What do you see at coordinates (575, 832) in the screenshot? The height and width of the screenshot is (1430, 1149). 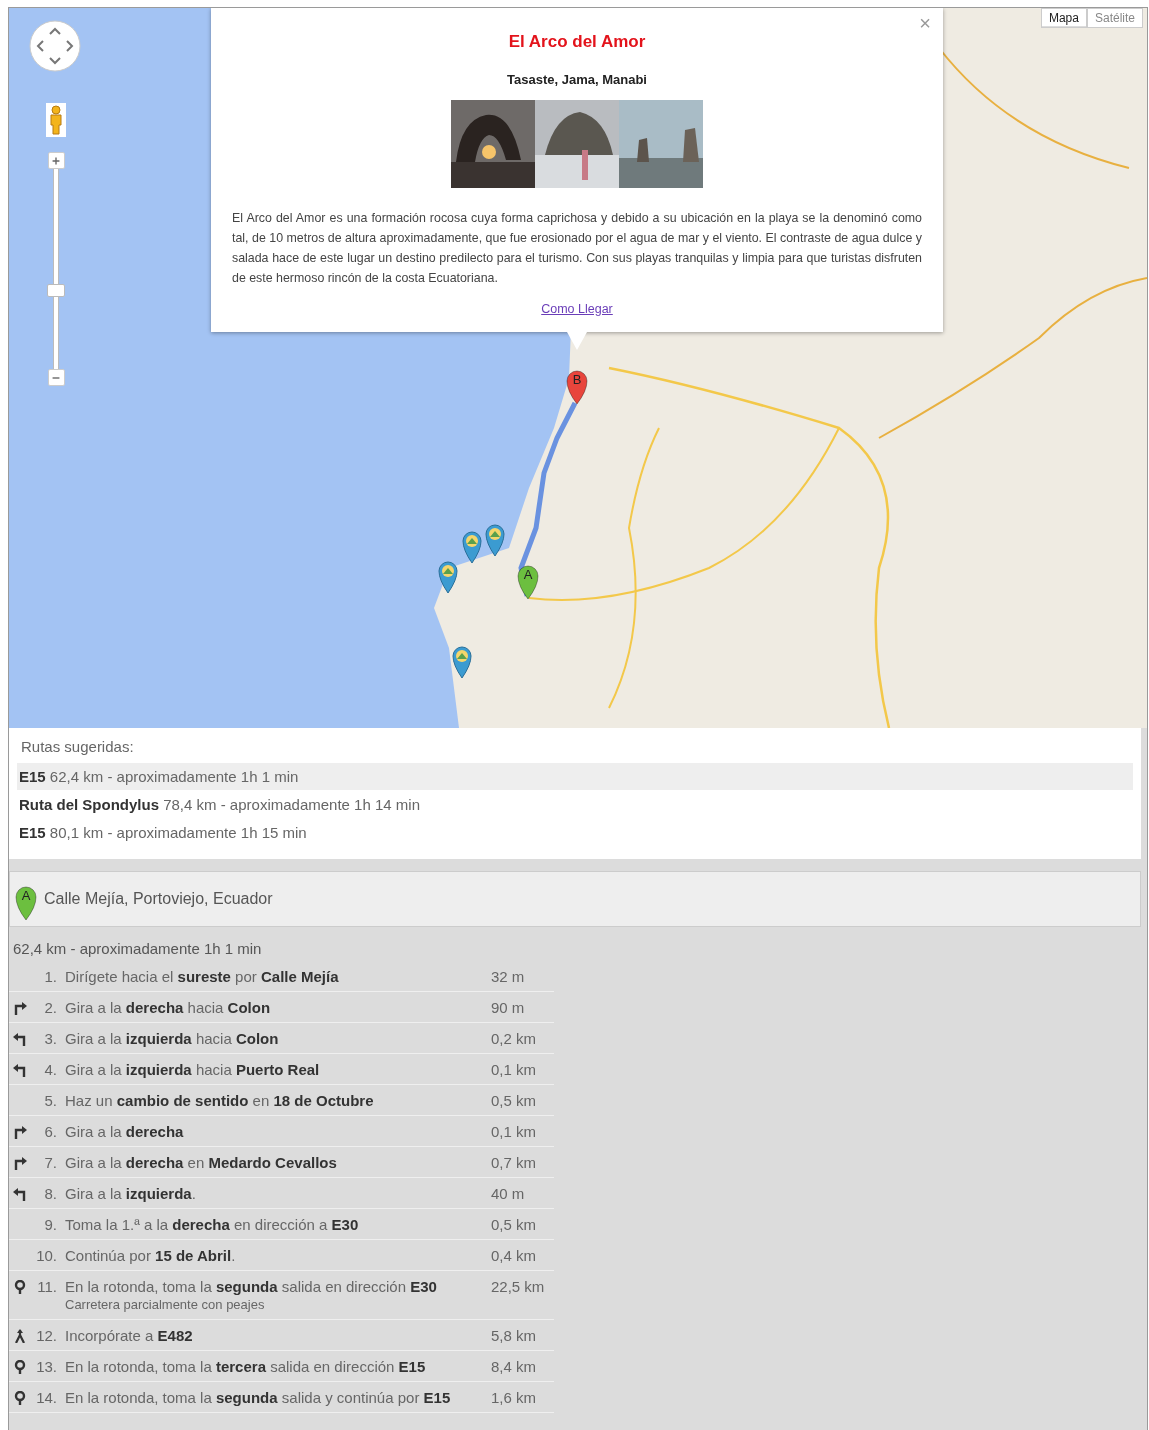 I see `route-option: E15 80,1 km - aproximadamente 1h 15 min` at bounding box center [575, 832].